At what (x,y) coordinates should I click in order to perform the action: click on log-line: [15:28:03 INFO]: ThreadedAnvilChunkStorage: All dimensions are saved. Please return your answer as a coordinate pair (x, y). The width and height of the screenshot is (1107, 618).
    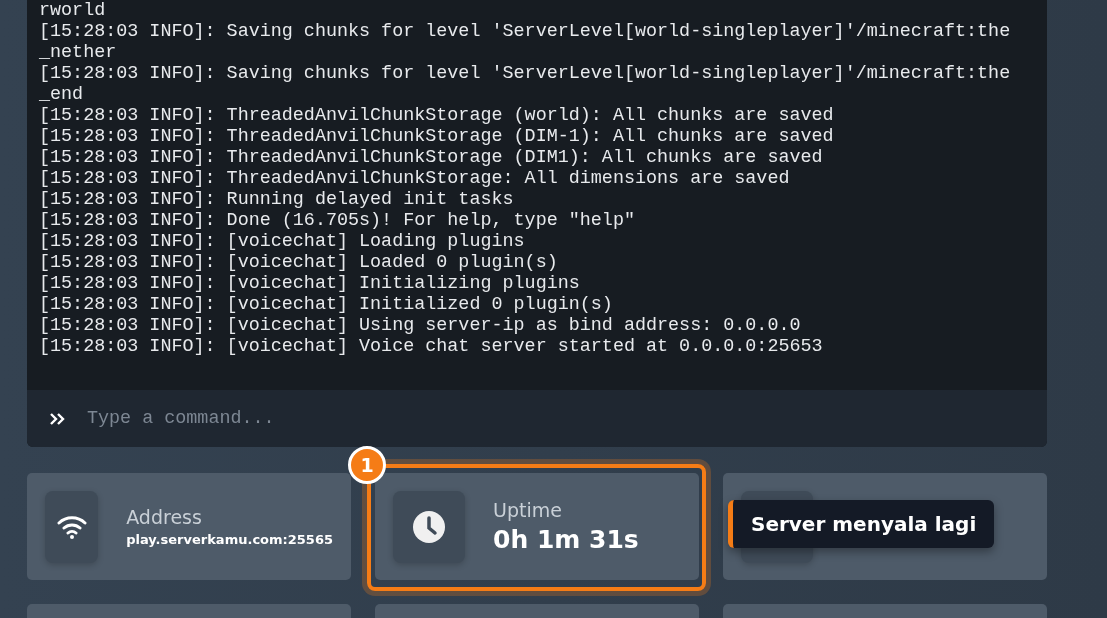
    Looking at the image, I should click on (415, 178).